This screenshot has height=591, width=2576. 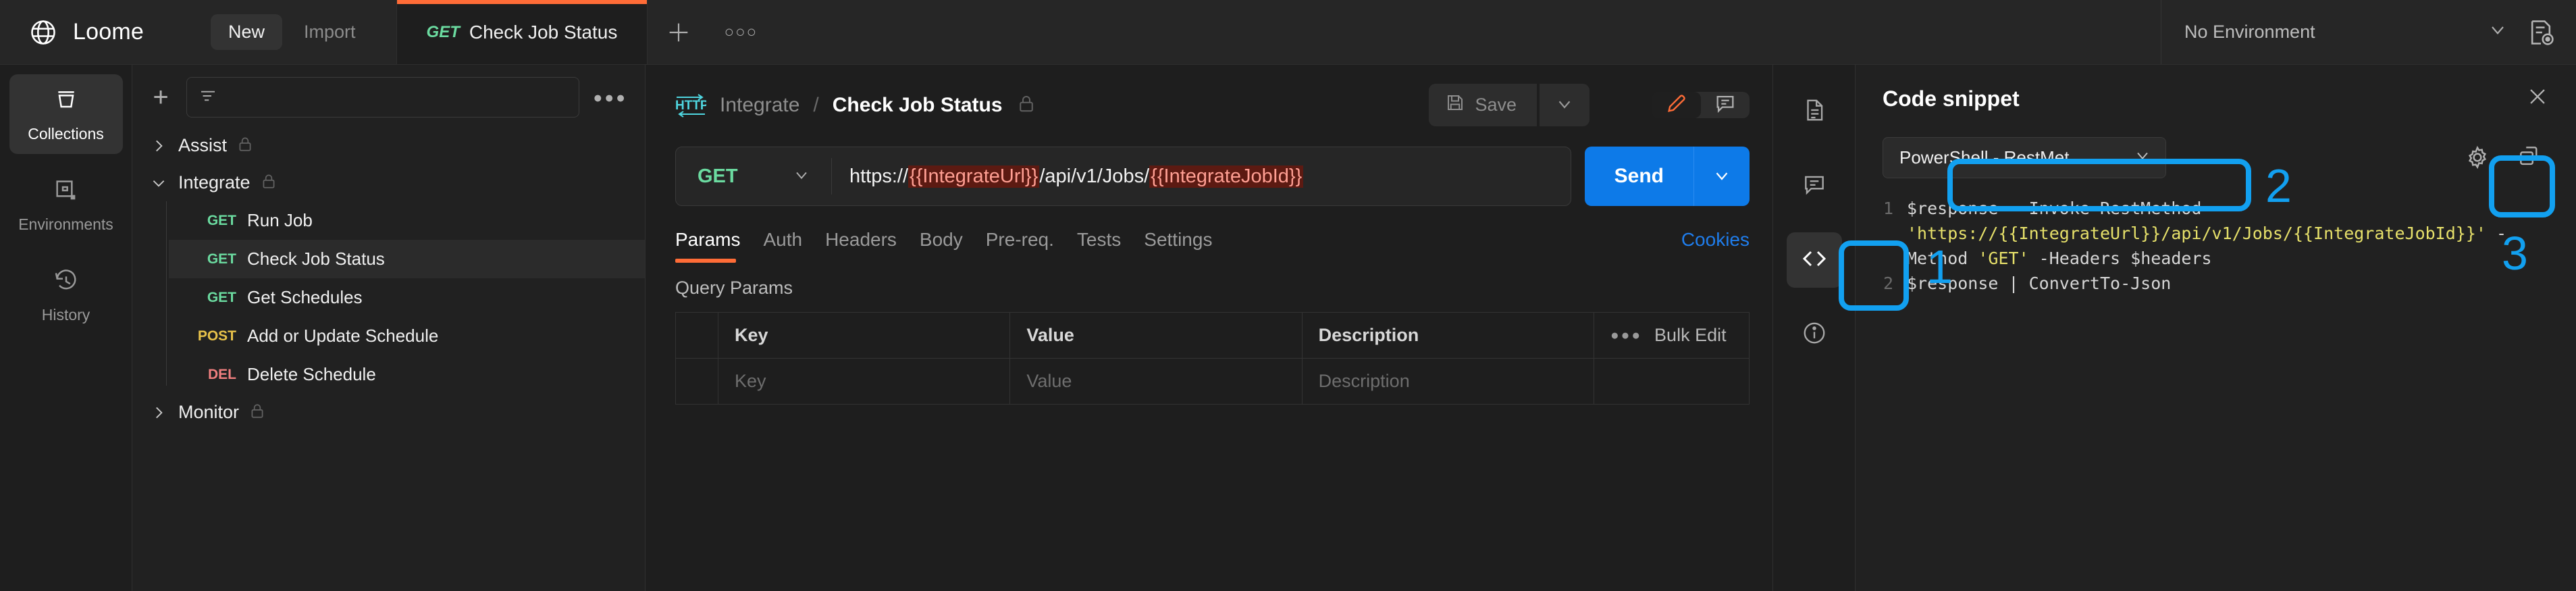 I want to click on brand: Loome, so click(x=92, y=32).